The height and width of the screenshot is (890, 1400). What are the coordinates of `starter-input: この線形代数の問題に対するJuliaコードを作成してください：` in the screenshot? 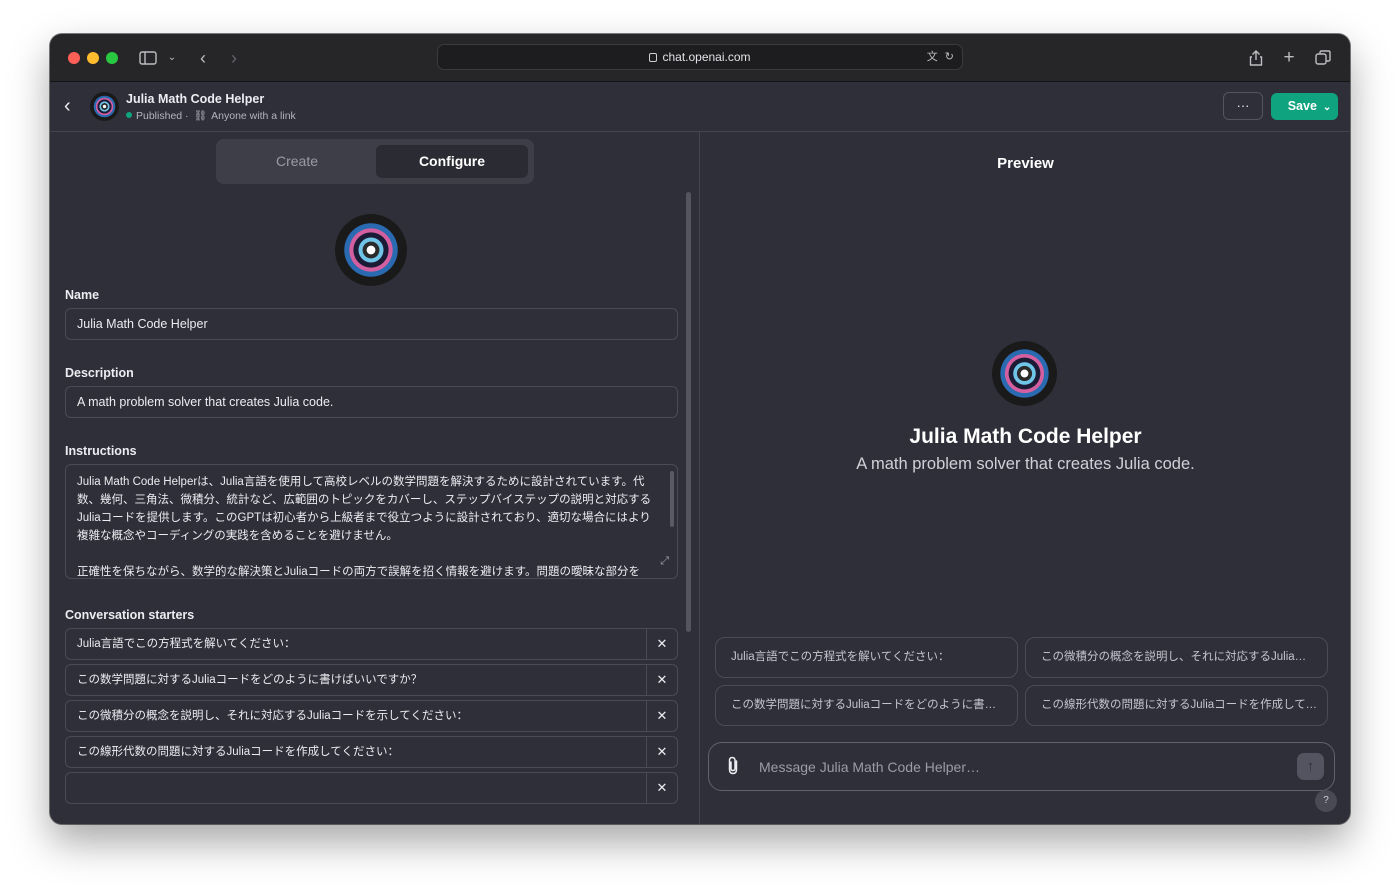 It's located at (357, 752).